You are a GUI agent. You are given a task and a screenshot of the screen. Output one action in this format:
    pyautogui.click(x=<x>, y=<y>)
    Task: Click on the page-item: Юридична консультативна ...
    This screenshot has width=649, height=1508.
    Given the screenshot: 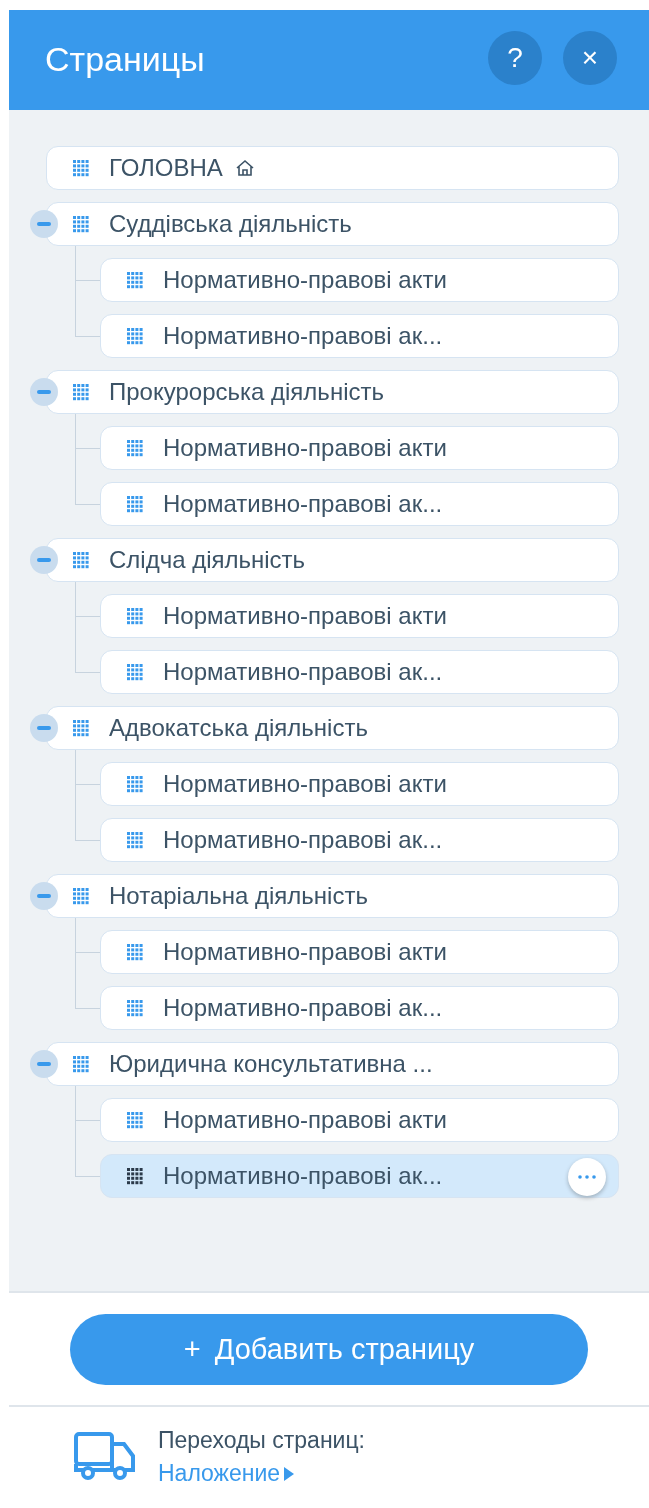 What is the action you would take?
    pyautogui.click(x=332, y=1064)
    